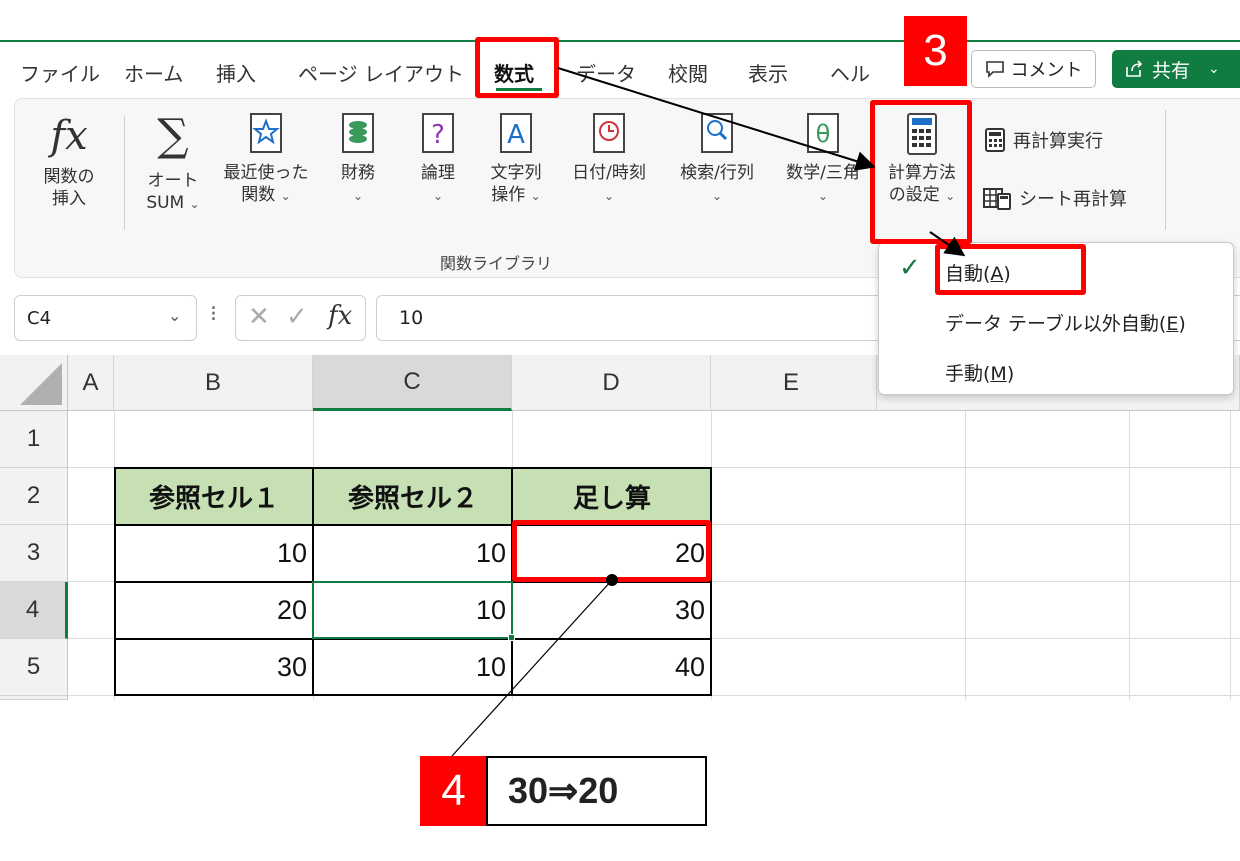 The height and width of the screenshot is (861, 1240). What do you see at coordinates (259, 317) in the screenshot?
I see `cancel-icon: ✕` at bounding box center [259, 317].